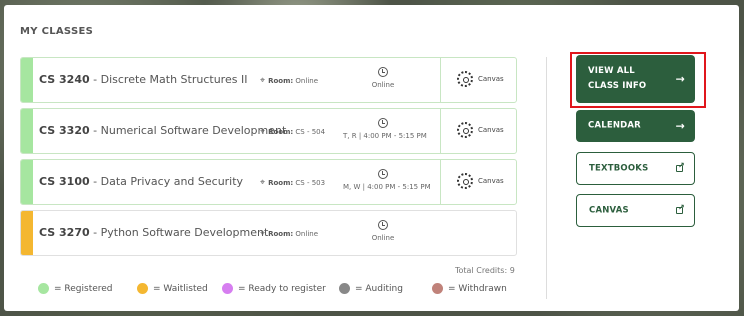 The image size is (744, 316). I want to click on course-title: CS 3240 - Discrete Math Structures II, so click(143, 79).